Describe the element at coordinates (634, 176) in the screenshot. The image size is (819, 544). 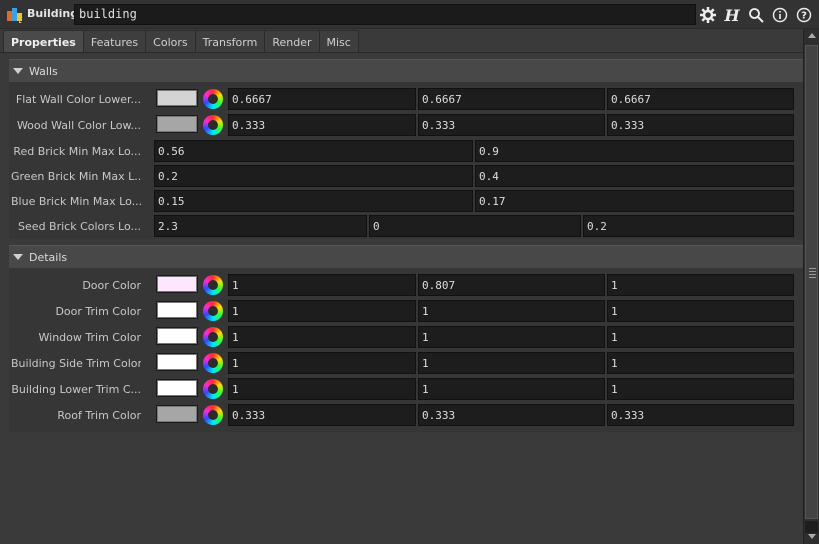
I see `max-value-field: 0.4` at that location.